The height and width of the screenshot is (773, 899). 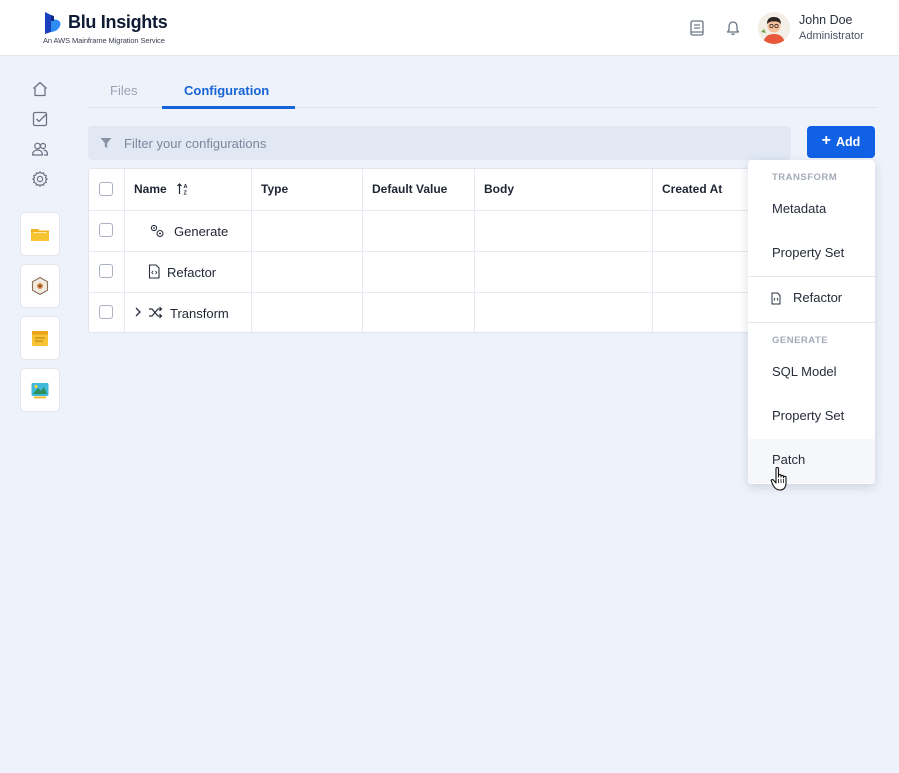 What do you see at coordinates (826, 140) in the screenshot?
I see `plus-icon: +` at bounding box center [826, 140].